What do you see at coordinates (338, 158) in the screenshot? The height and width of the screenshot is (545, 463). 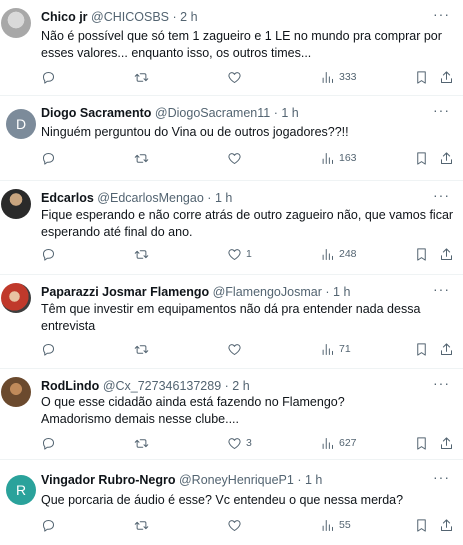 I see `views-button: 163` at bounding box center [338, 158].